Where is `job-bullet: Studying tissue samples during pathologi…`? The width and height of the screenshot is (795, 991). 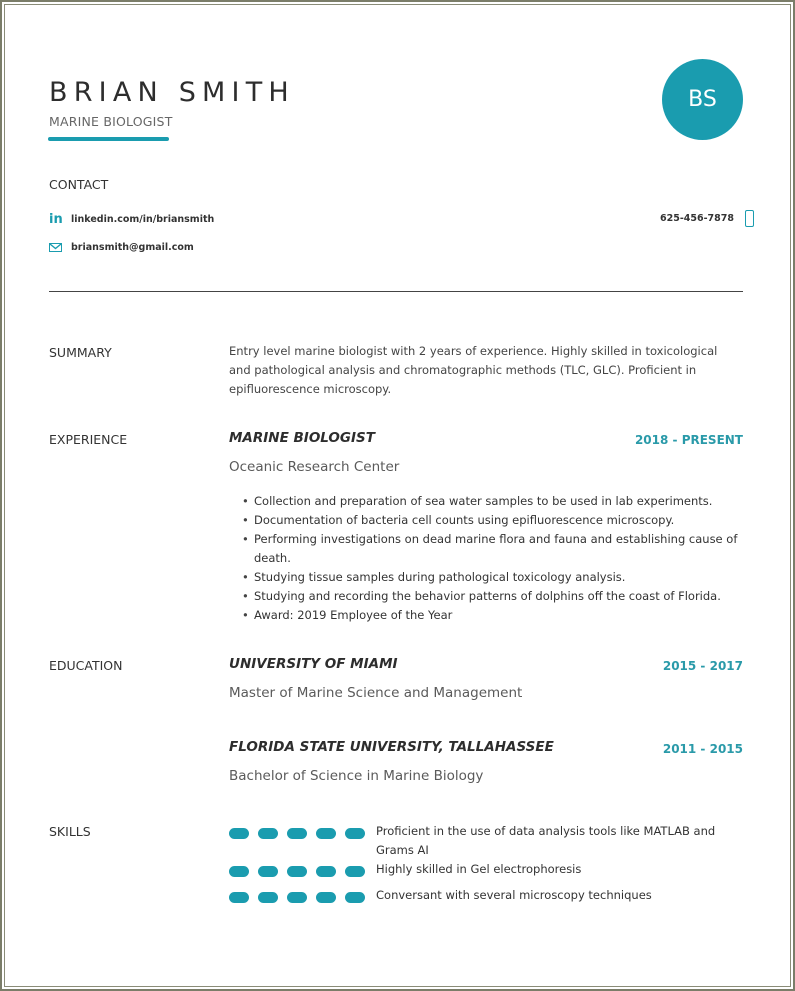 job-bullet: Studying tissue samples during pathologi… is located at coordinates (503, 577).